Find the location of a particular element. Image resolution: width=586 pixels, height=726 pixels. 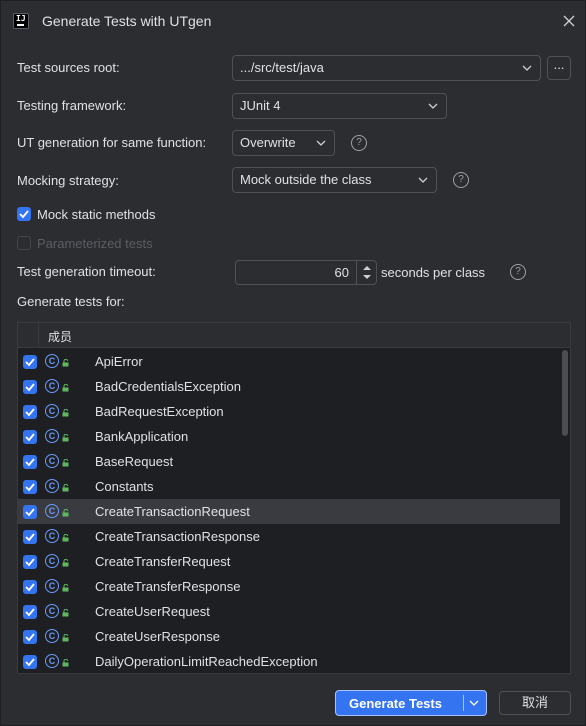

class-name: BankApplication is located at coordinates (142, 436).